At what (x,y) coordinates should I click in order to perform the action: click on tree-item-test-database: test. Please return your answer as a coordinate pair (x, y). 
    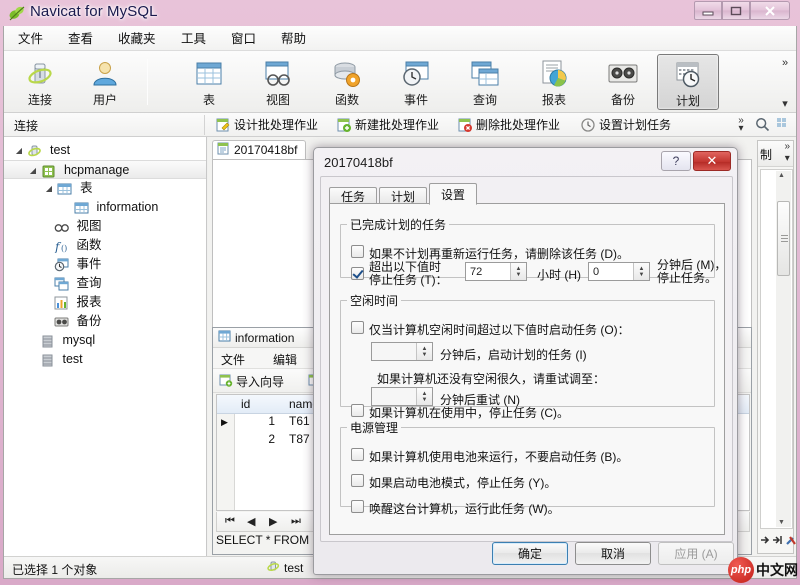
    Looking at the image, I should click on (105, 359).